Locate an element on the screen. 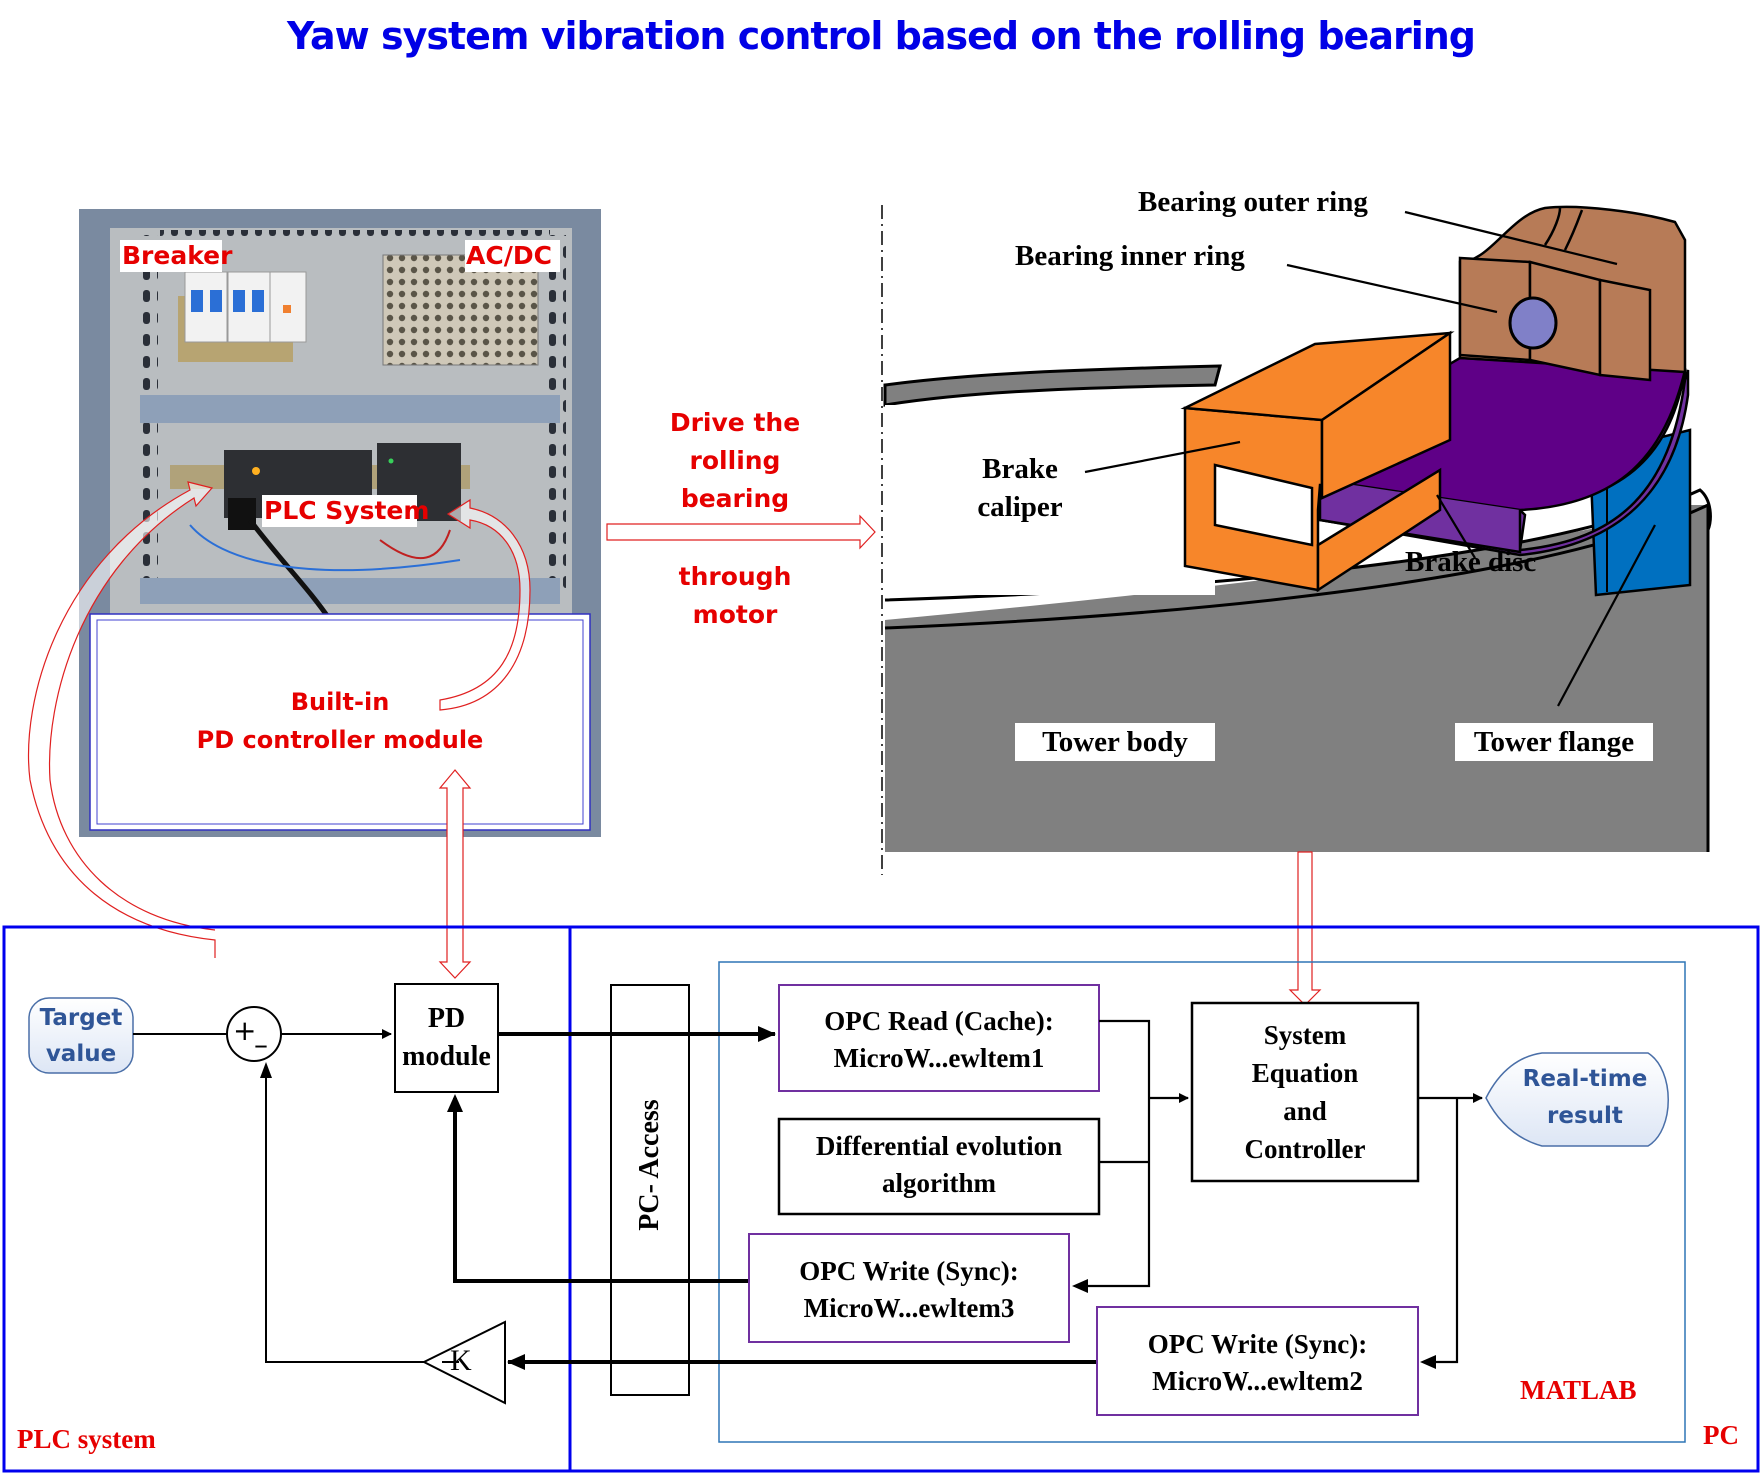 Image resolution: width=1762 pixels, height=1475 pixels. label-acdc: AC/DC is located at coordinates (509, 255).